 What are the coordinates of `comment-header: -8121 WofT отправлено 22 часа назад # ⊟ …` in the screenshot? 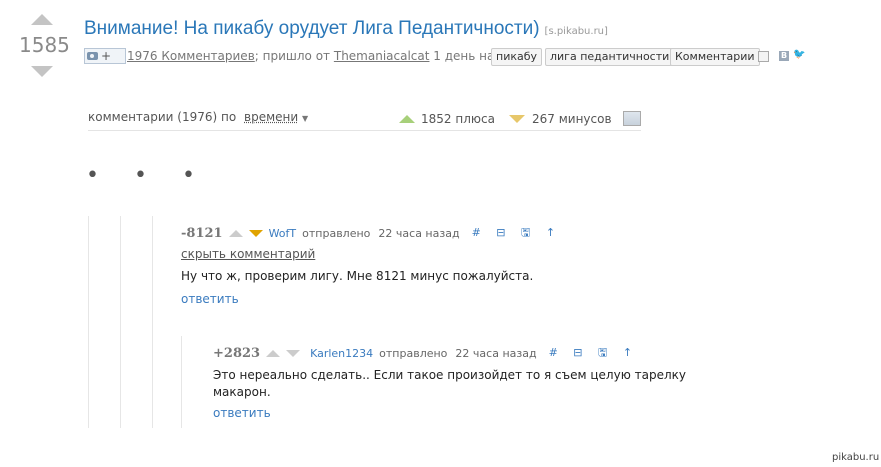 It's located at (371, 233).